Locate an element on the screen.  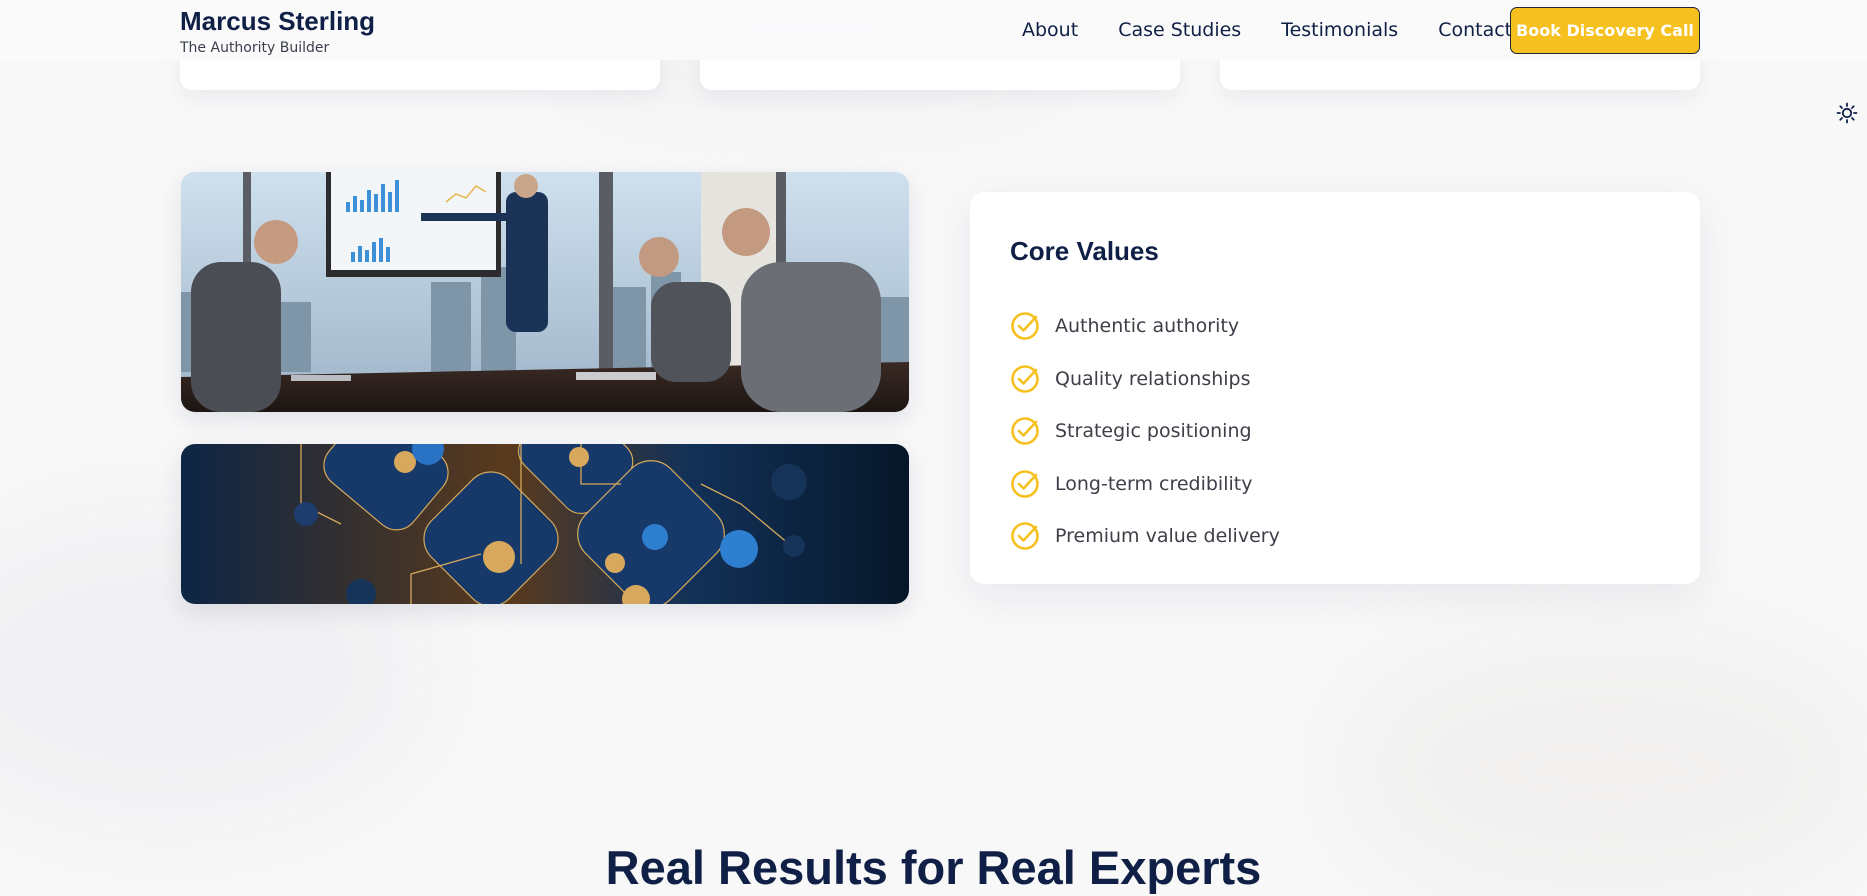
sun-icon is located at coordinates (1847, 113).